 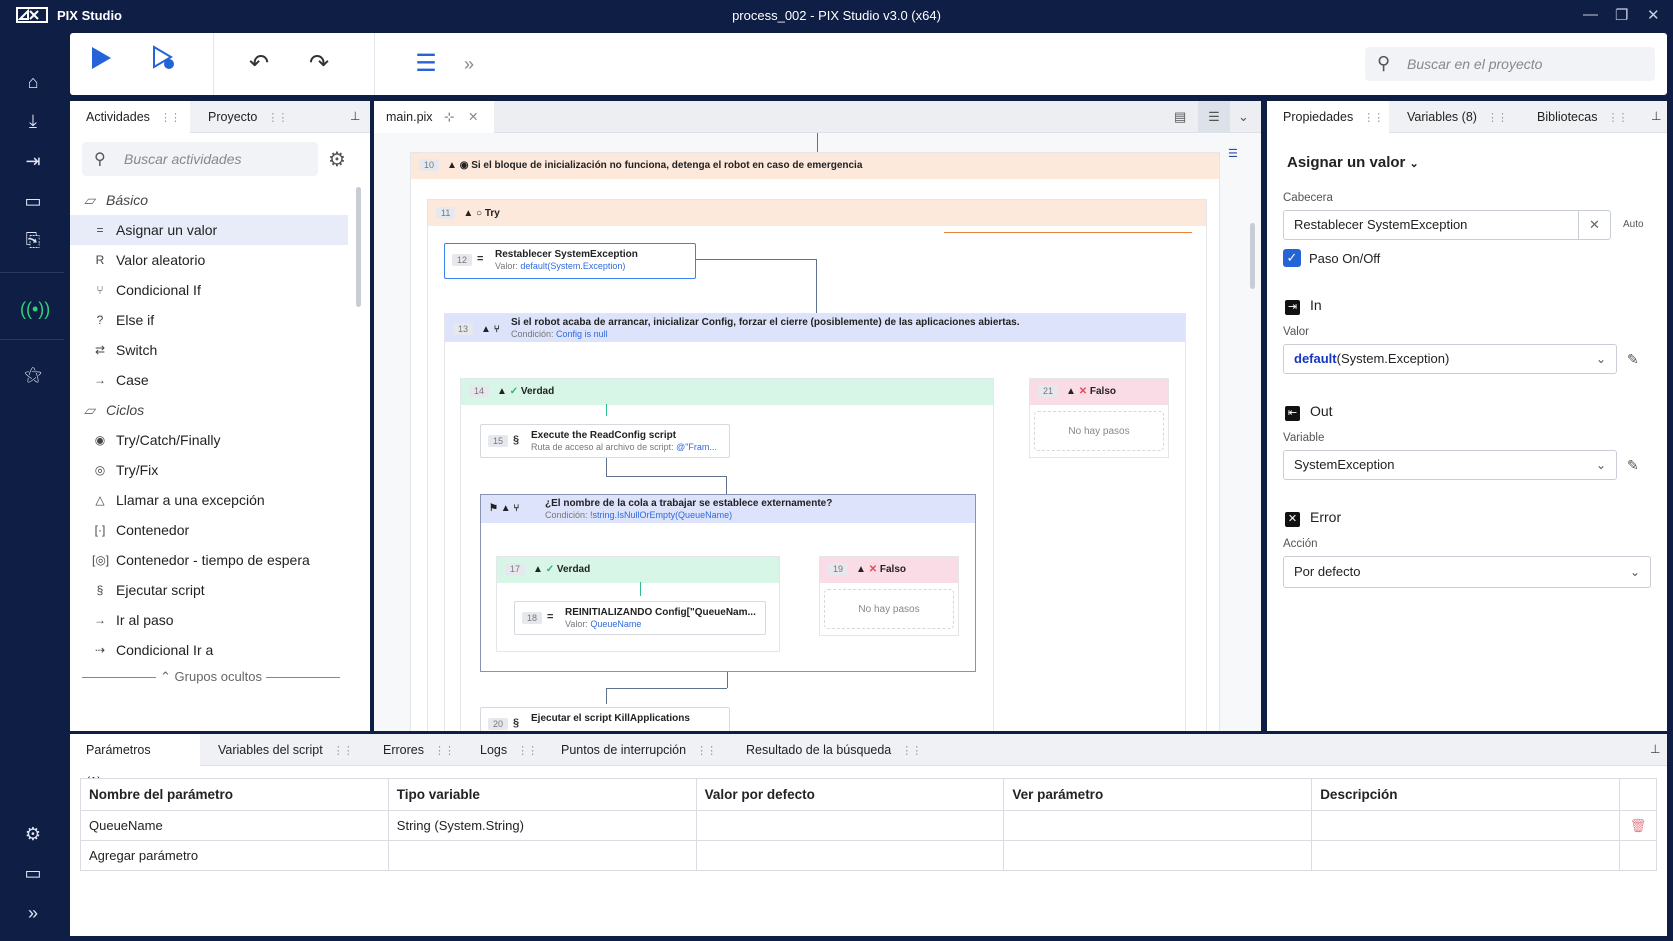 I want to click on activity-item: → Case, so click(x=209, y=380).